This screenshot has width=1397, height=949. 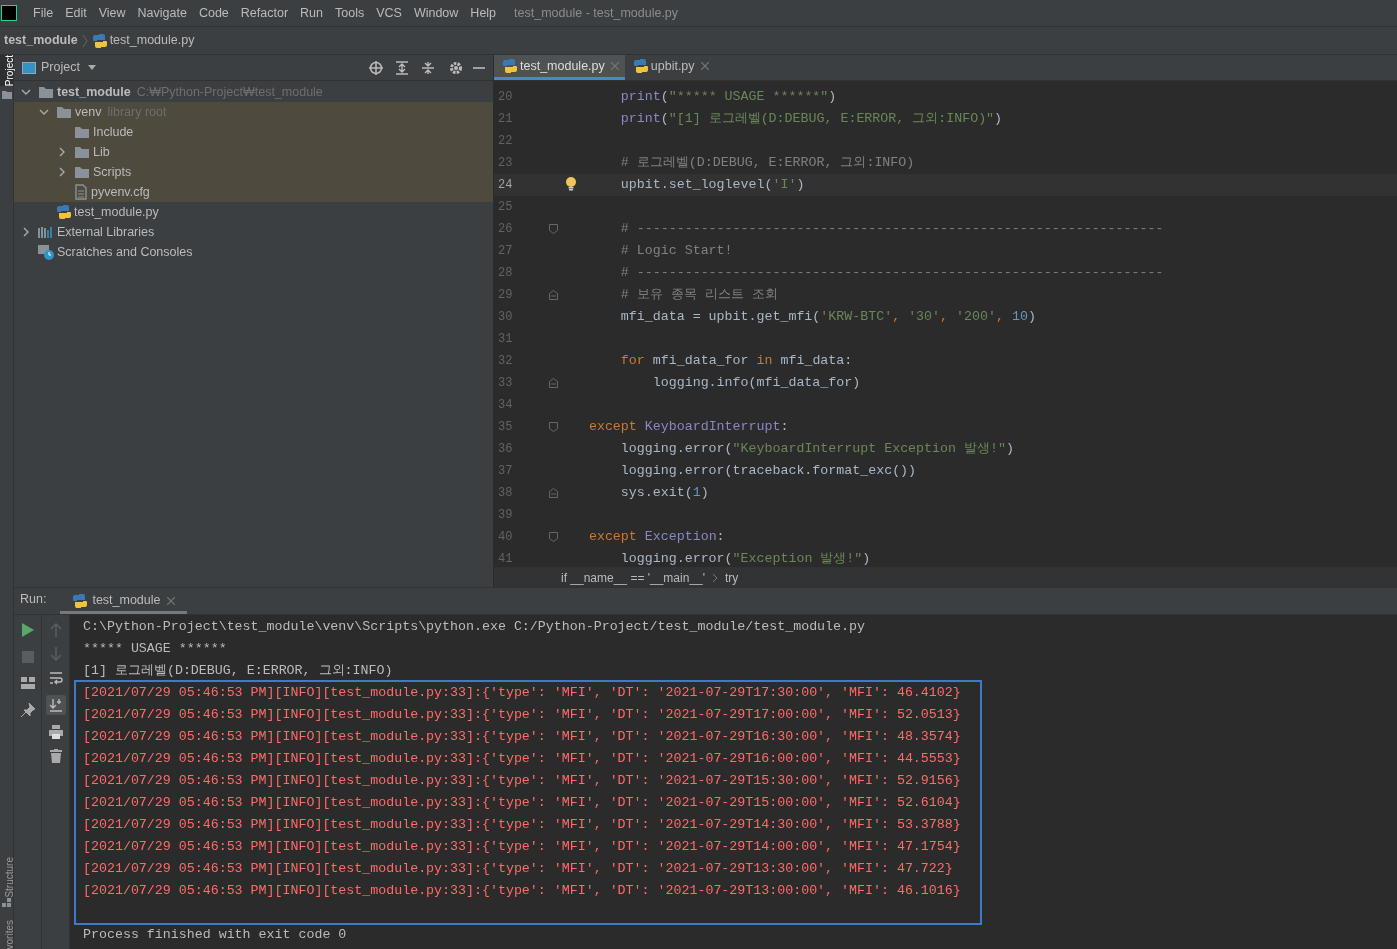 I want to click on tool-window-tab: vorites, so click(x=6, y=934).